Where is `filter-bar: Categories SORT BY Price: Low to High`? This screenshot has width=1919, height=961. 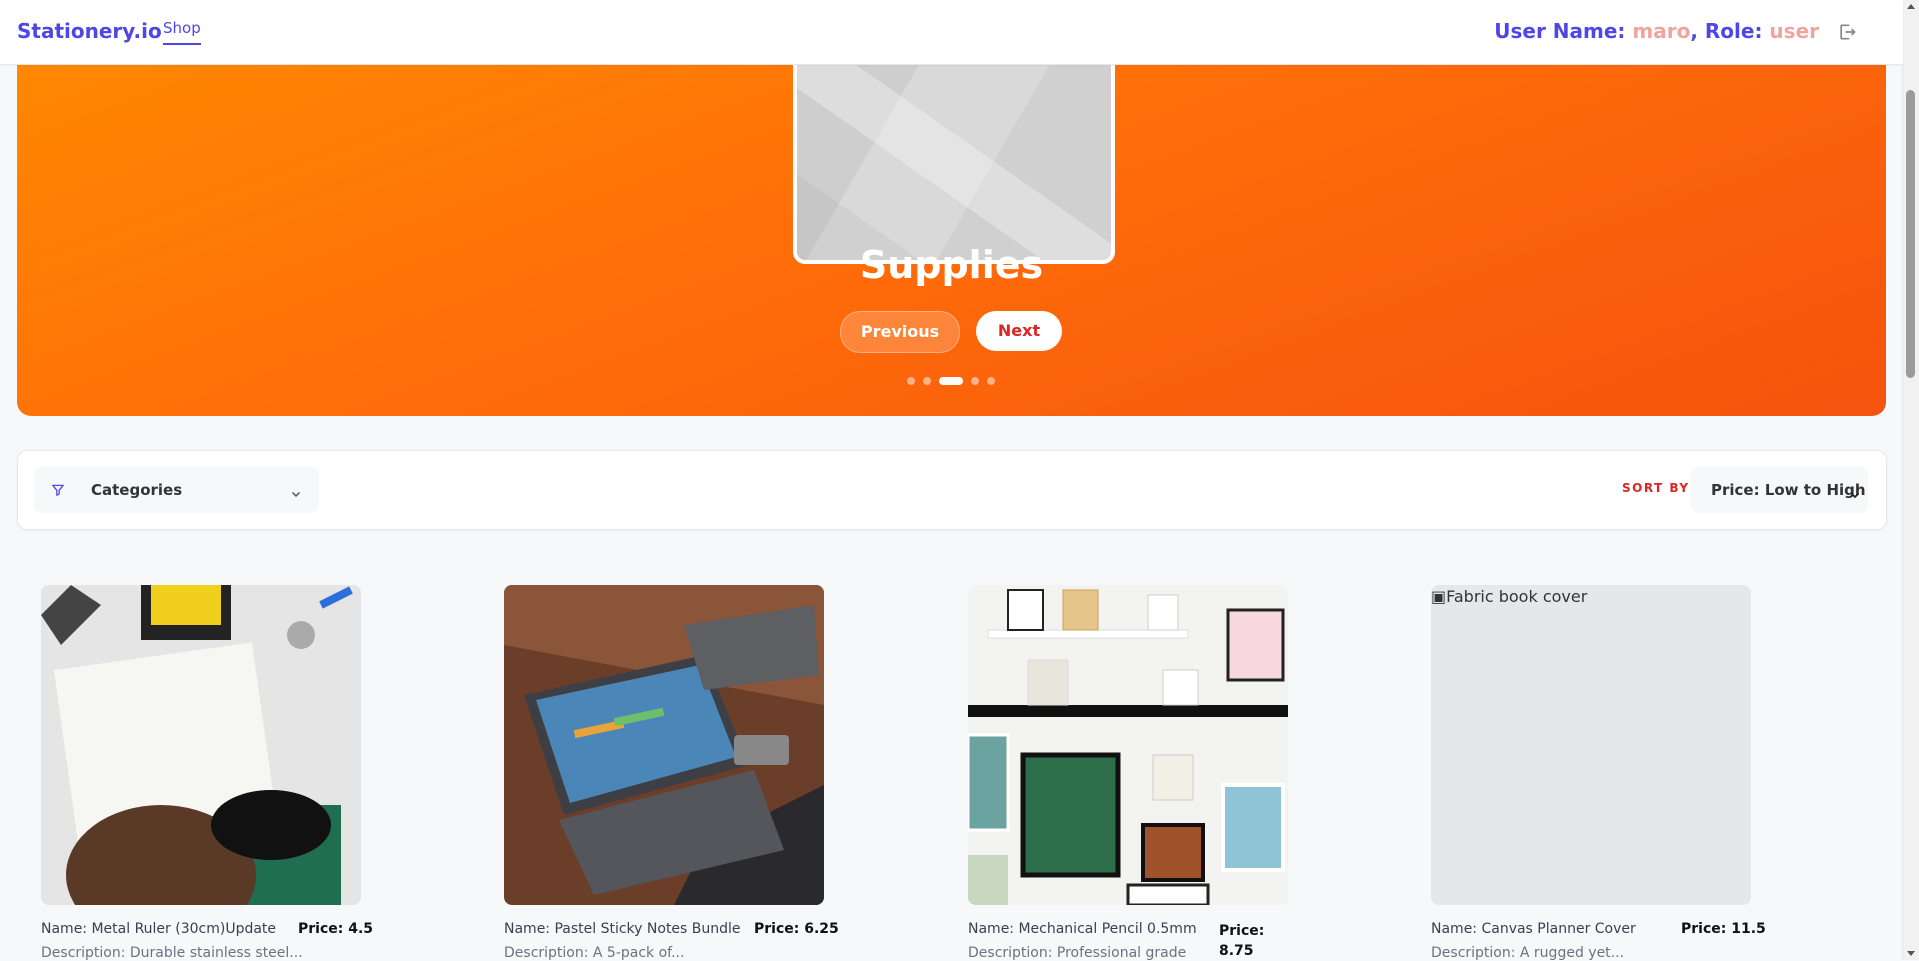
filter-bar: Categories SORT BY Price: Low to High is located at coordinates (952, 490).